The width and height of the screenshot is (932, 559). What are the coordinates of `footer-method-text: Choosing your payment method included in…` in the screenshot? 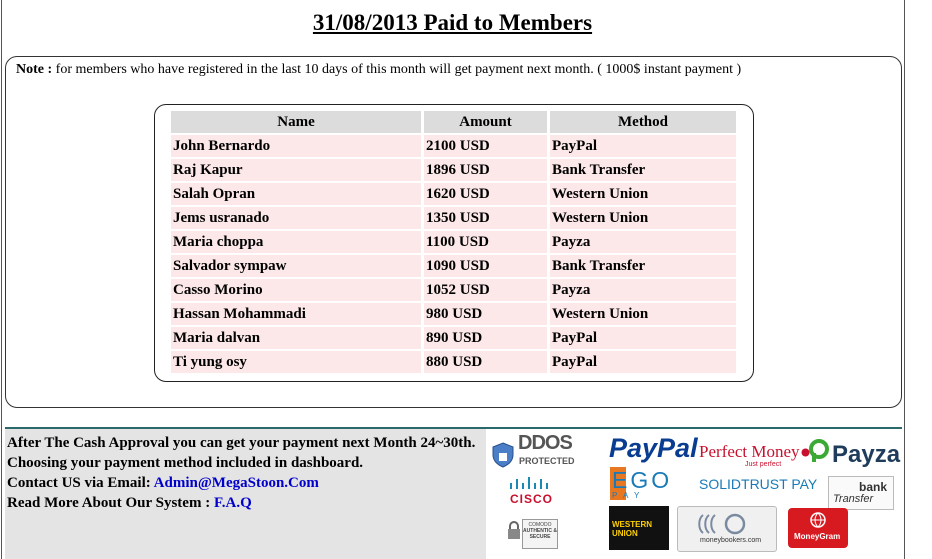 It's located at (185, 463).